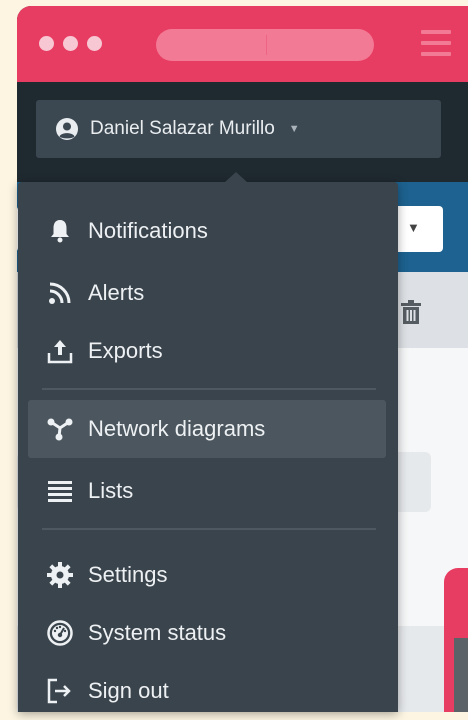 Image resolution: width=468 pixels, height=720 pixels. What do you see at coordinates (60, 351) in the screenshot?
I see `upload-icon` at bounding box center [60, 351].